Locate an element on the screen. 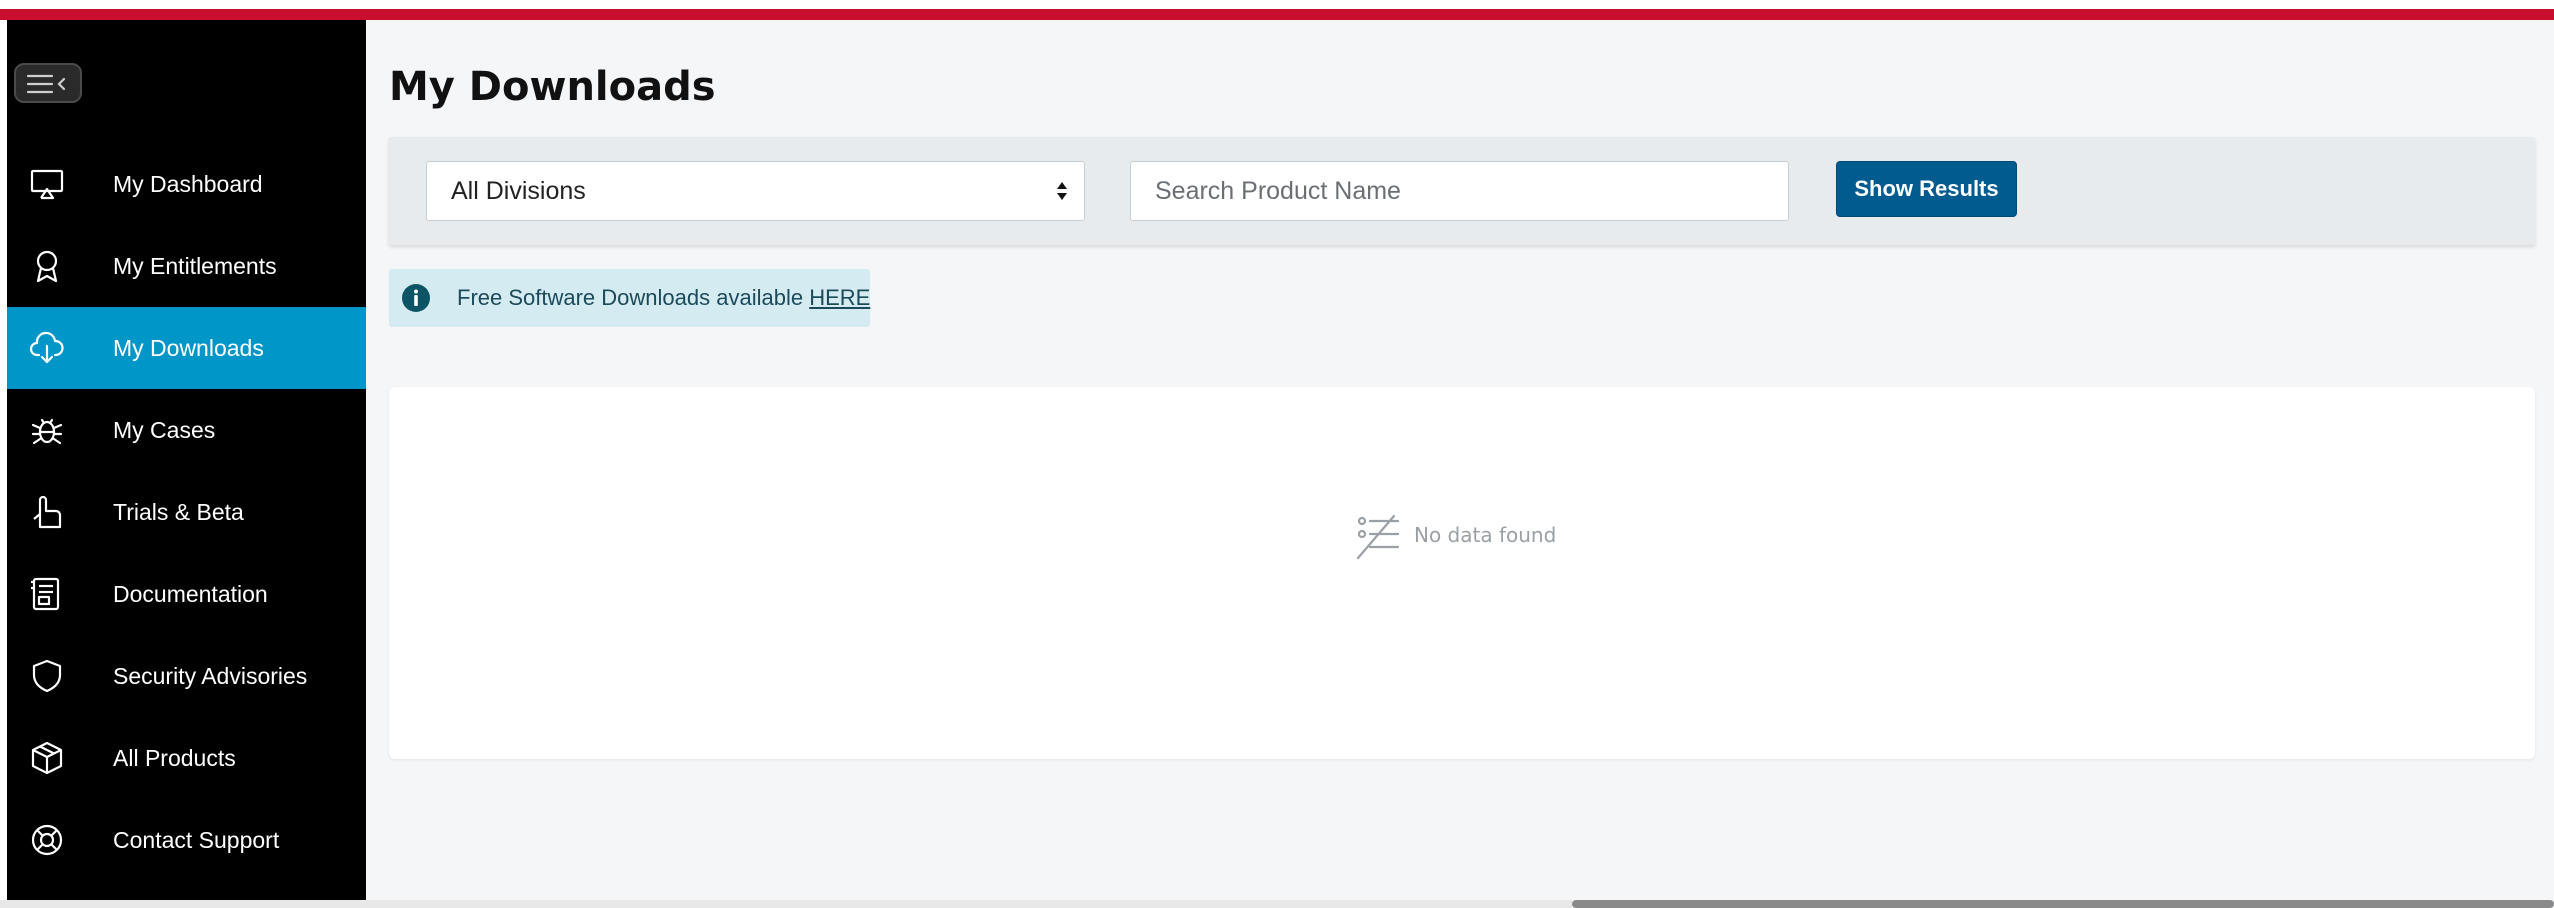  sidebar-item-all-products: All Products is located at coordinates (186, 758).